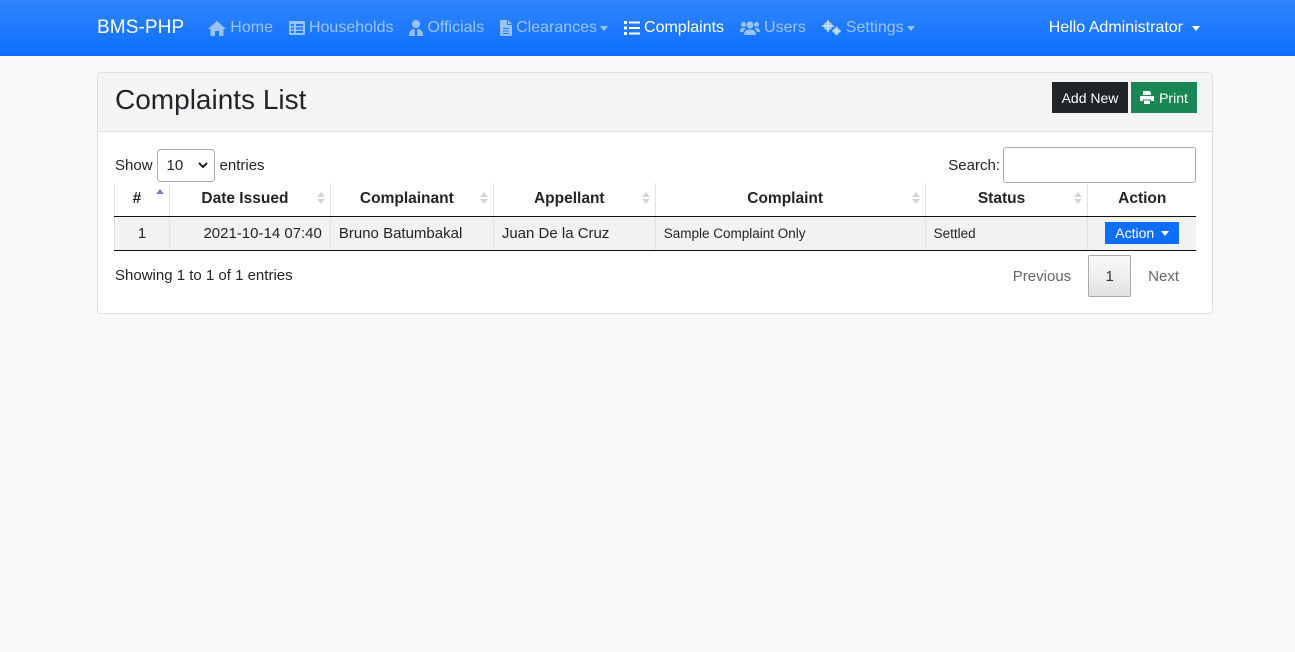 The height and width of the screenshot is (652, 1295). I want to click on column-header-date-issued: Date Issued, so click(249, 200).